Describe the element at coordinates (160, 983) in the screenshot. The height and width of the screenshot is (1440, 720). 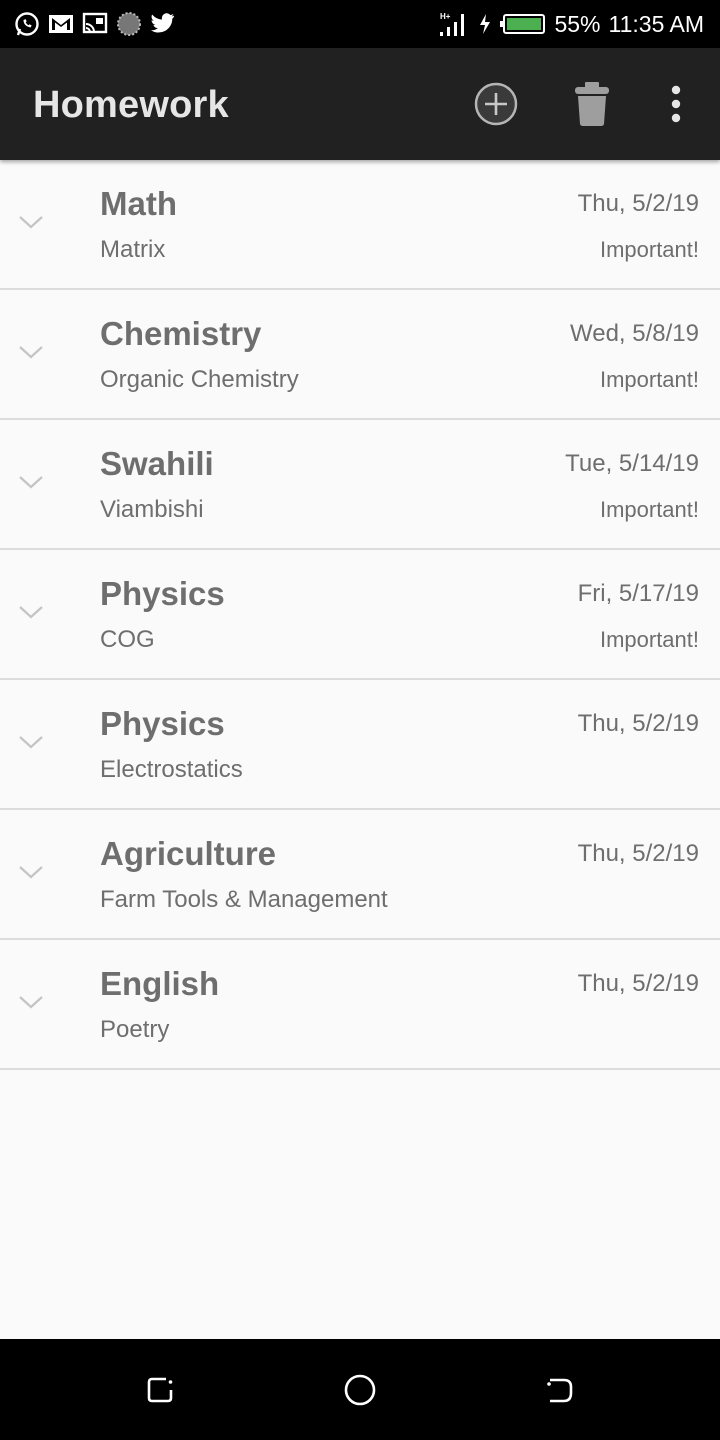
I see `subject-name: English` at that location.